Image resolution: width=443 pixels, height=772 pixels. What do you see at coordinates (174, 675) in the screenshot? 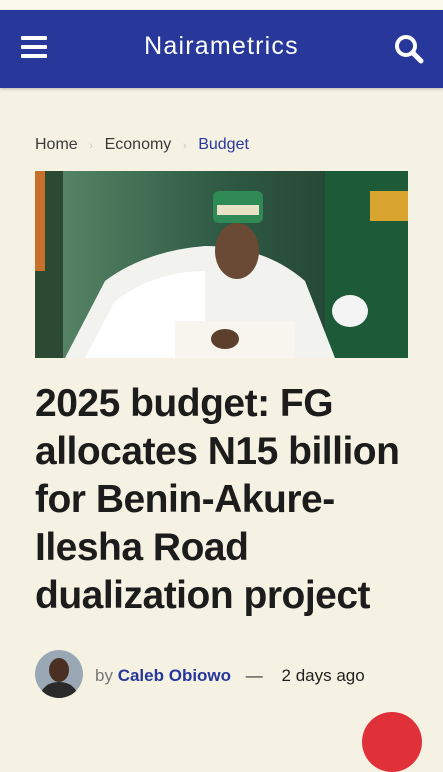
I see `author-name-link: Caleb Obiowo` at bounding box center [174, 675].